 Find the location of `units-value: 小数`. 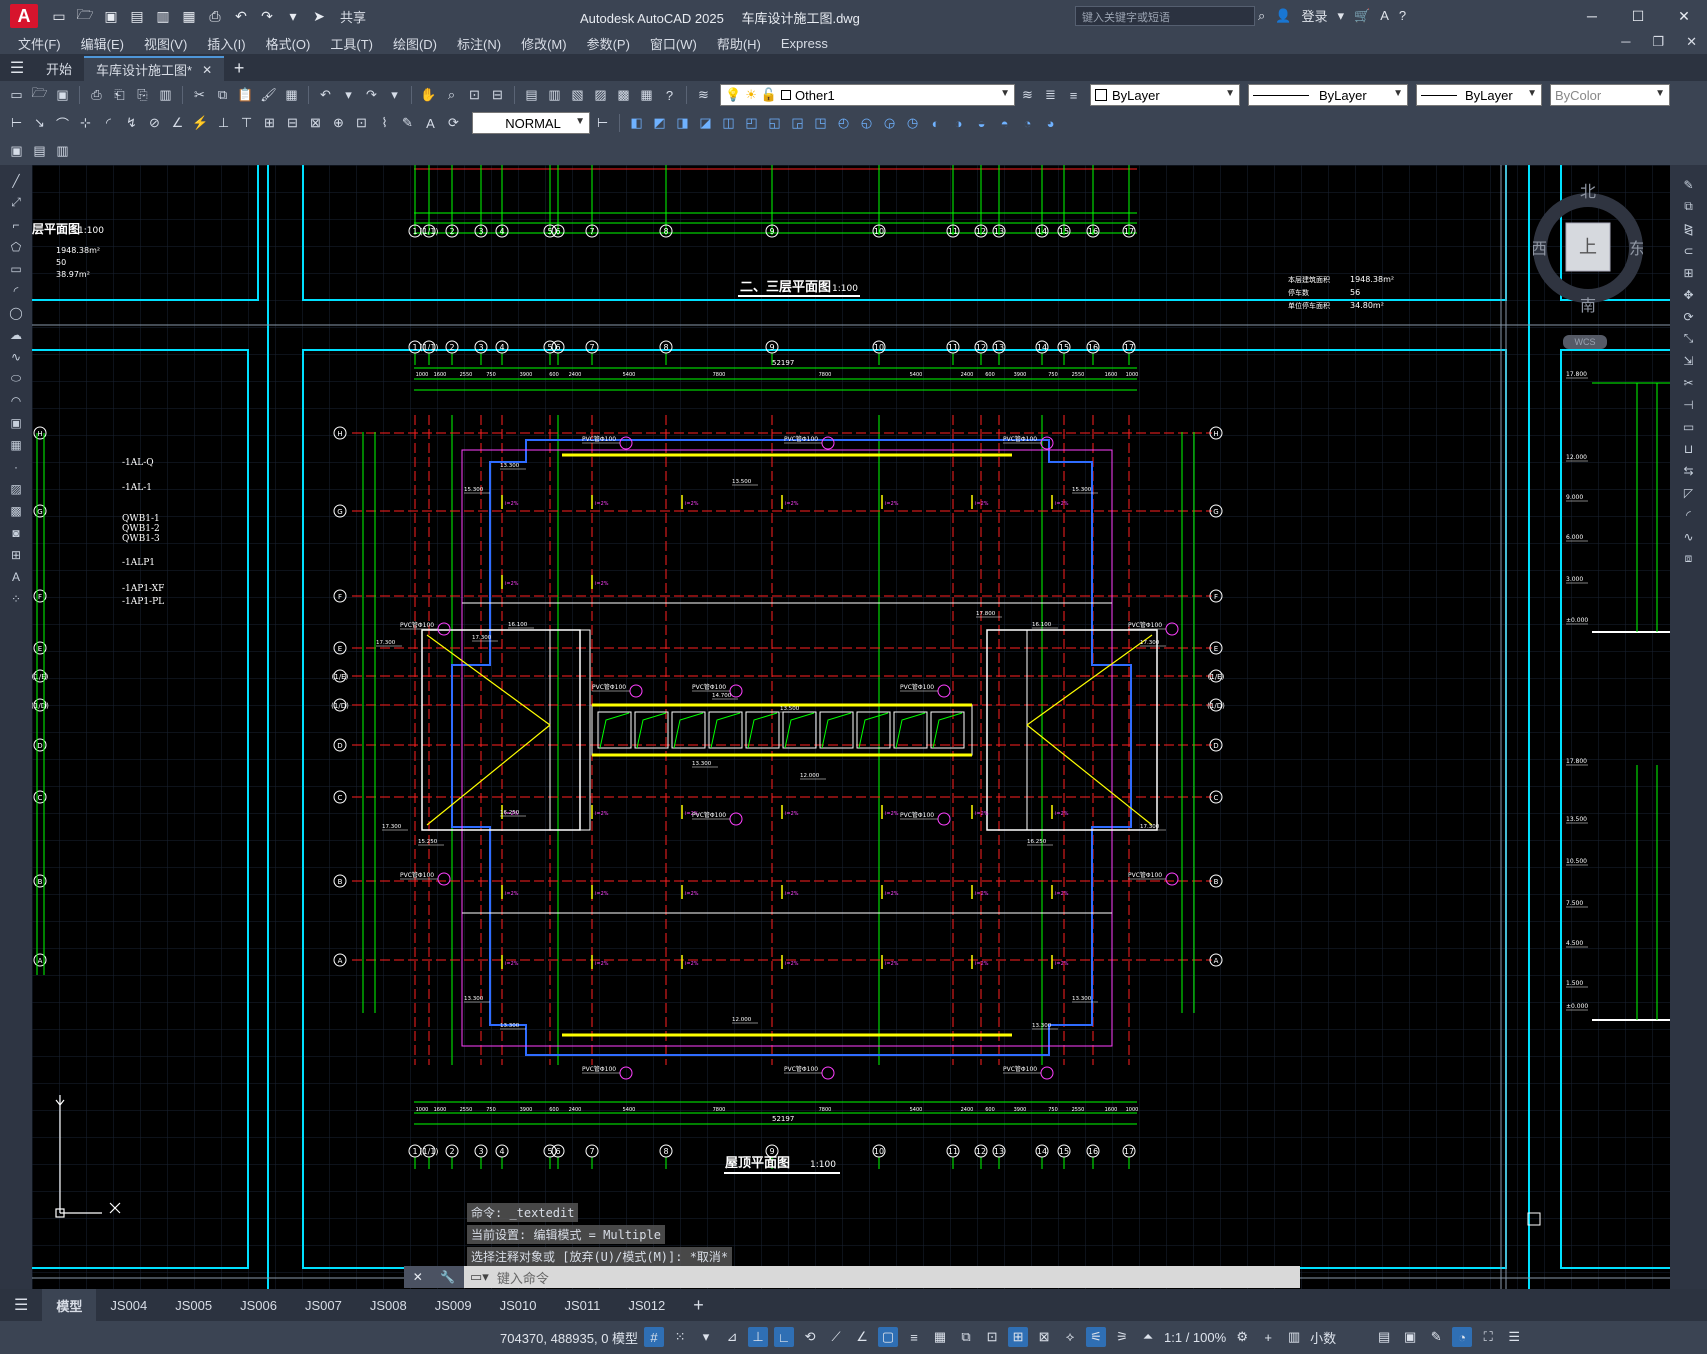

units-value: 小数 is located at coordinates (1339, 1337).